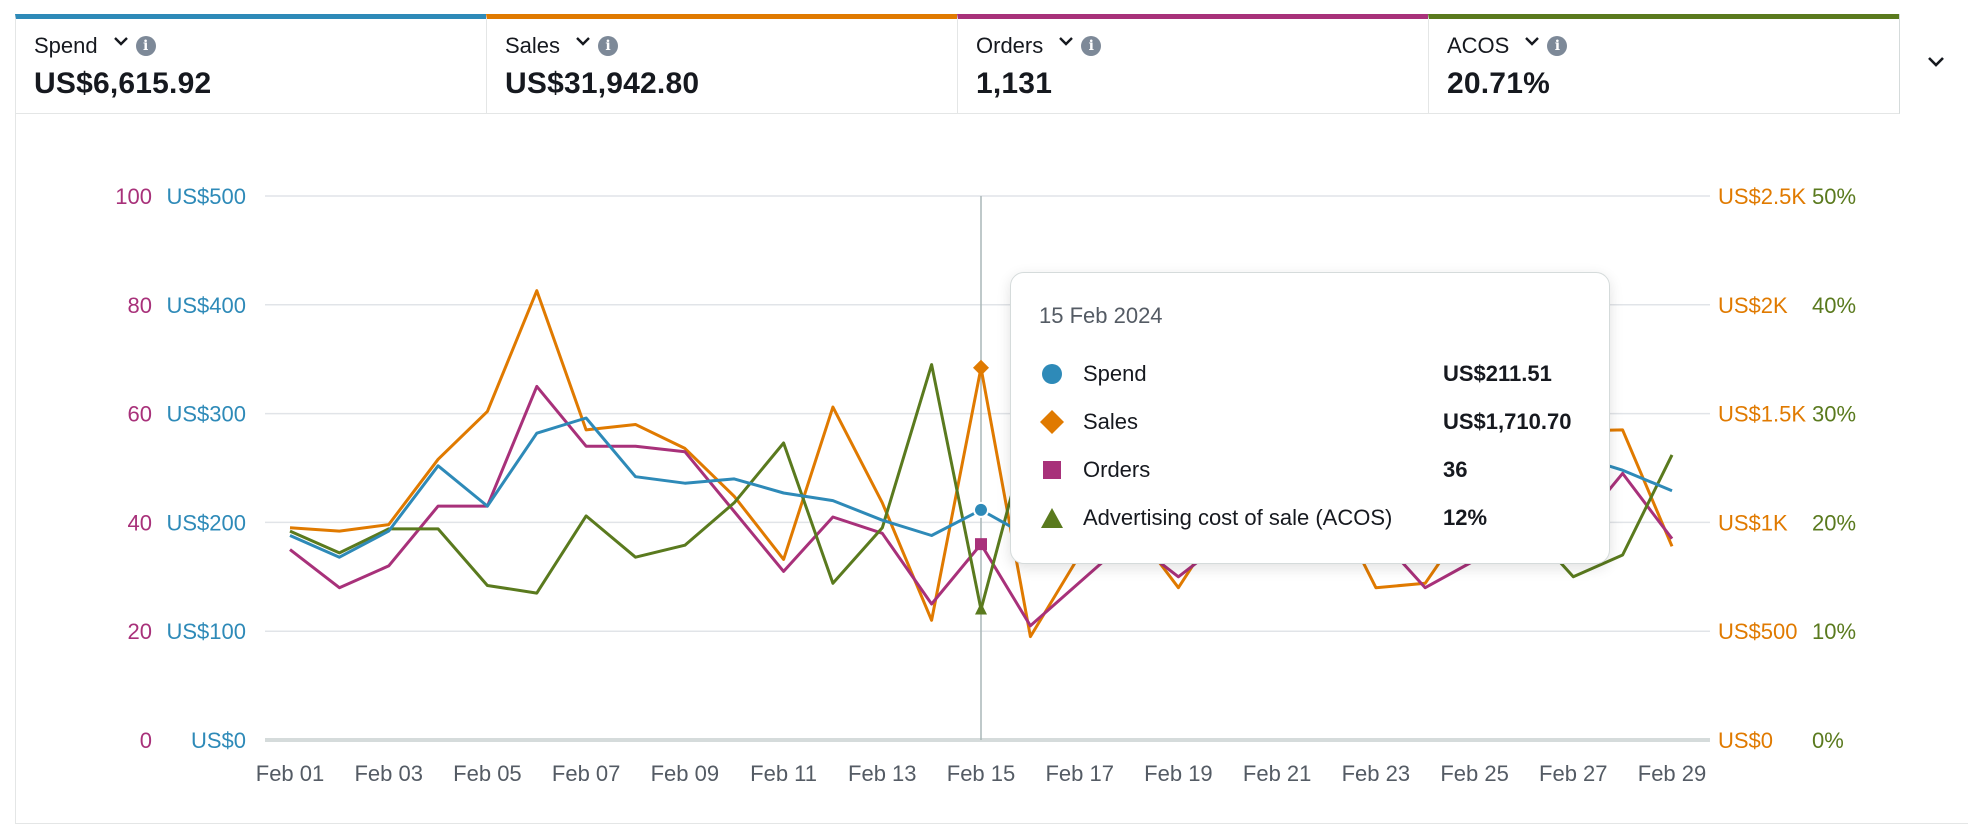 This screenshot has height=837, width=1972. Describe the element at coordinates (206, 305) in the screenshot. I see `y-tick-label-spend: US$400` at that location.